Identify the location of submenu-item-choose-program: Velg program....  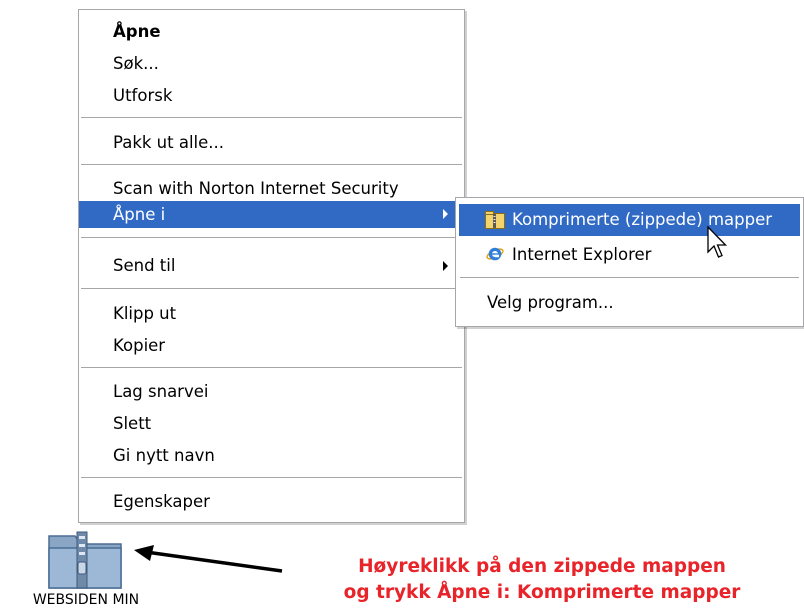
(629, 303).